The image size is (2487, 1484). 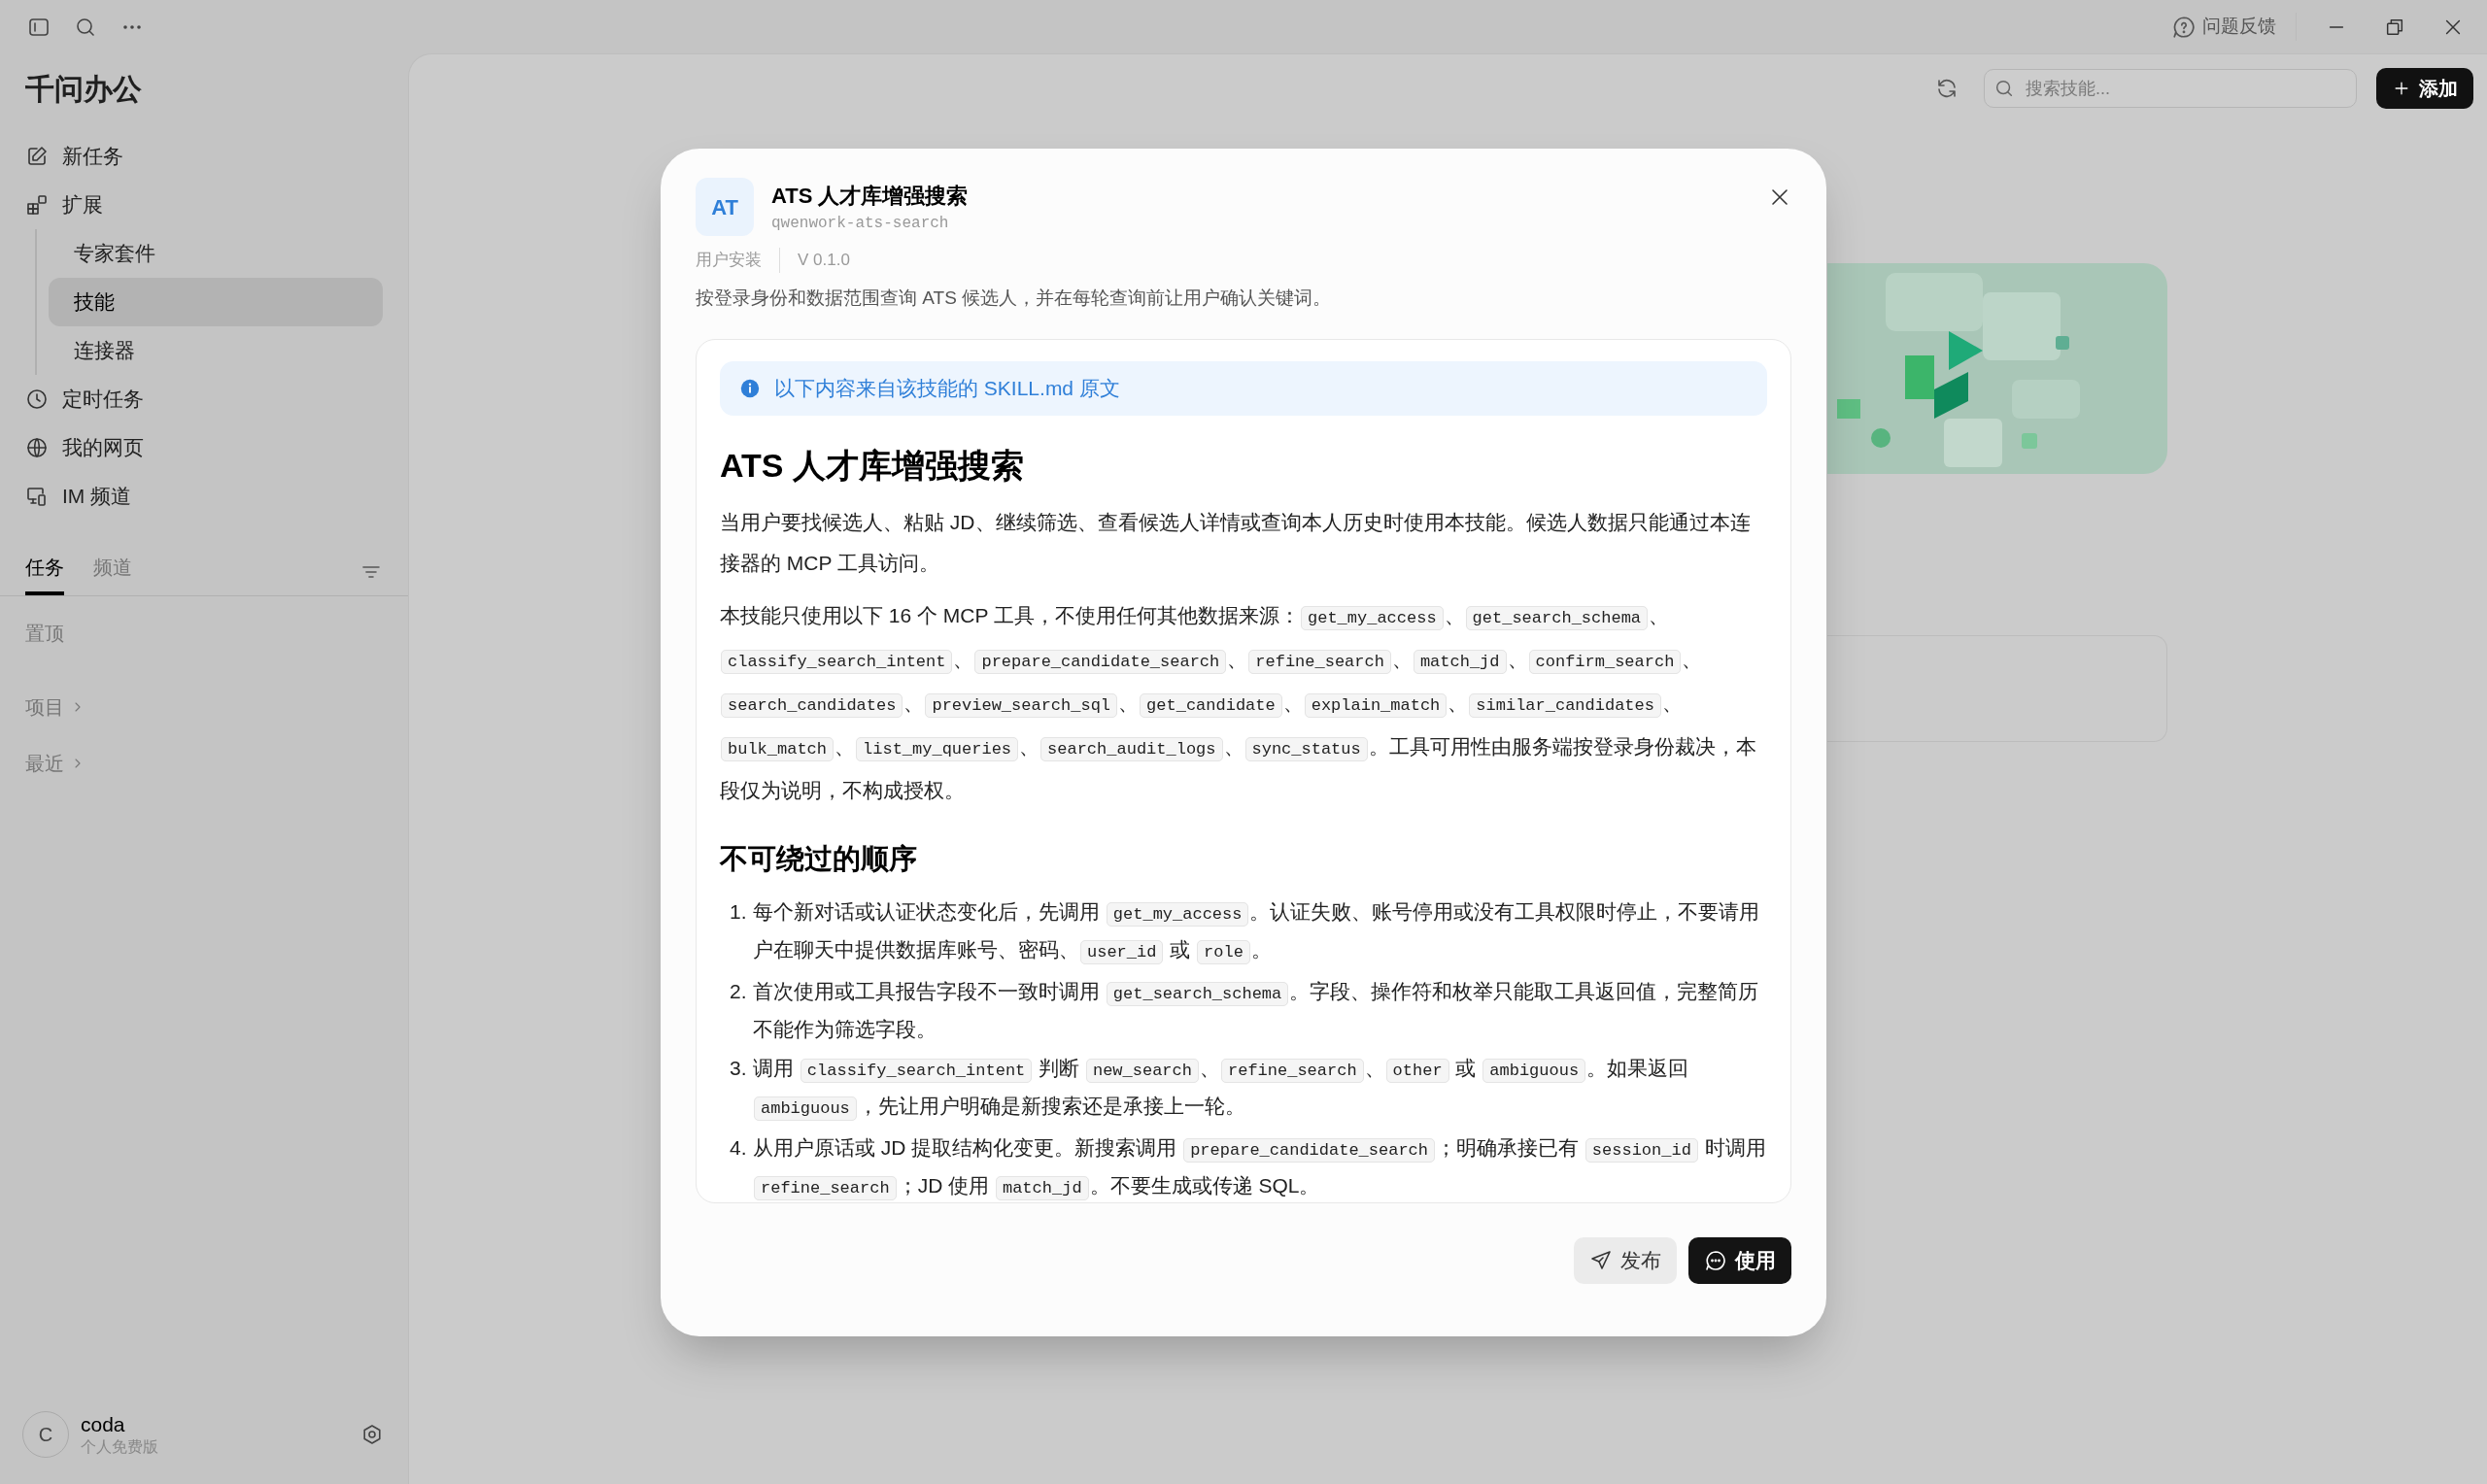 I want to click on user-name: coda, so click(x=103, y=1424).